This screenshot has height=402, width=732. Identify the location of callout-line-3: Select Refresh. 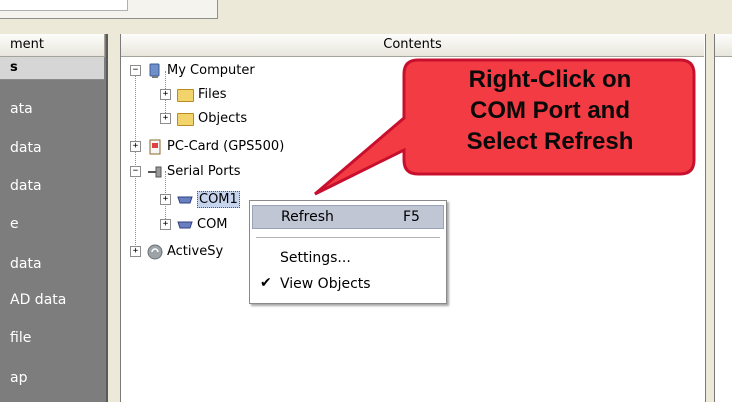
(550, 141).